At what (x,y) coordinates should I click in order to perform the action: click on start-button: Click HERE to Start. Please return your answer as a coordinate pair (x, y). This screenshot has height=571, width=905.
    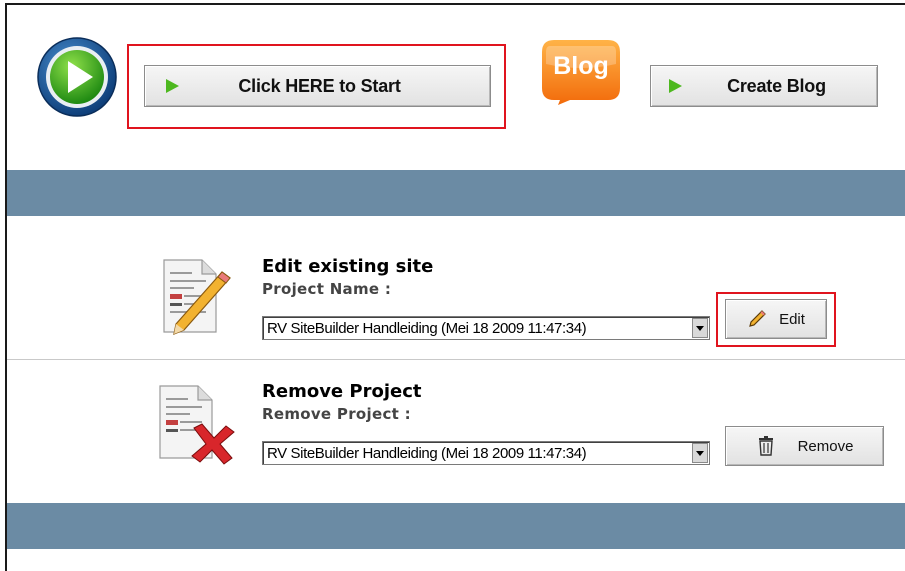
    Looking at the image, I should click on (317, 86).